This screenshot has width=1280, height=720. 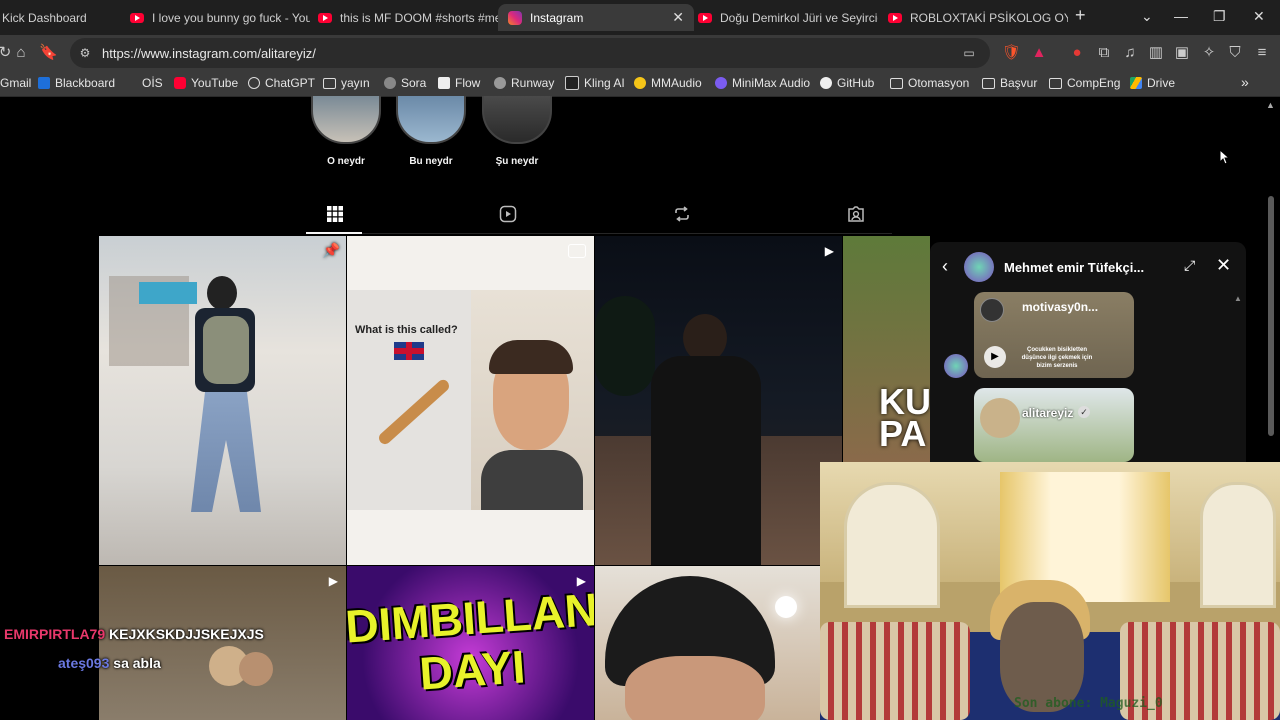 I want to click on restore-icon: ❐, so click(x=1219, y=16).